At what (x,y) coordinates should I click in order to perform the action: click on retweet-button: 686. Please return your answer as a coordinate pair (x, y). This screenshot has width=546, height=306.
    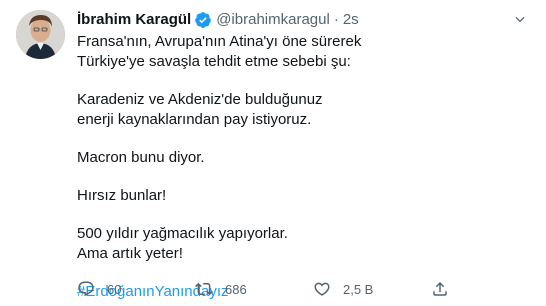
    Looking at the image, I should click on (254, 289).